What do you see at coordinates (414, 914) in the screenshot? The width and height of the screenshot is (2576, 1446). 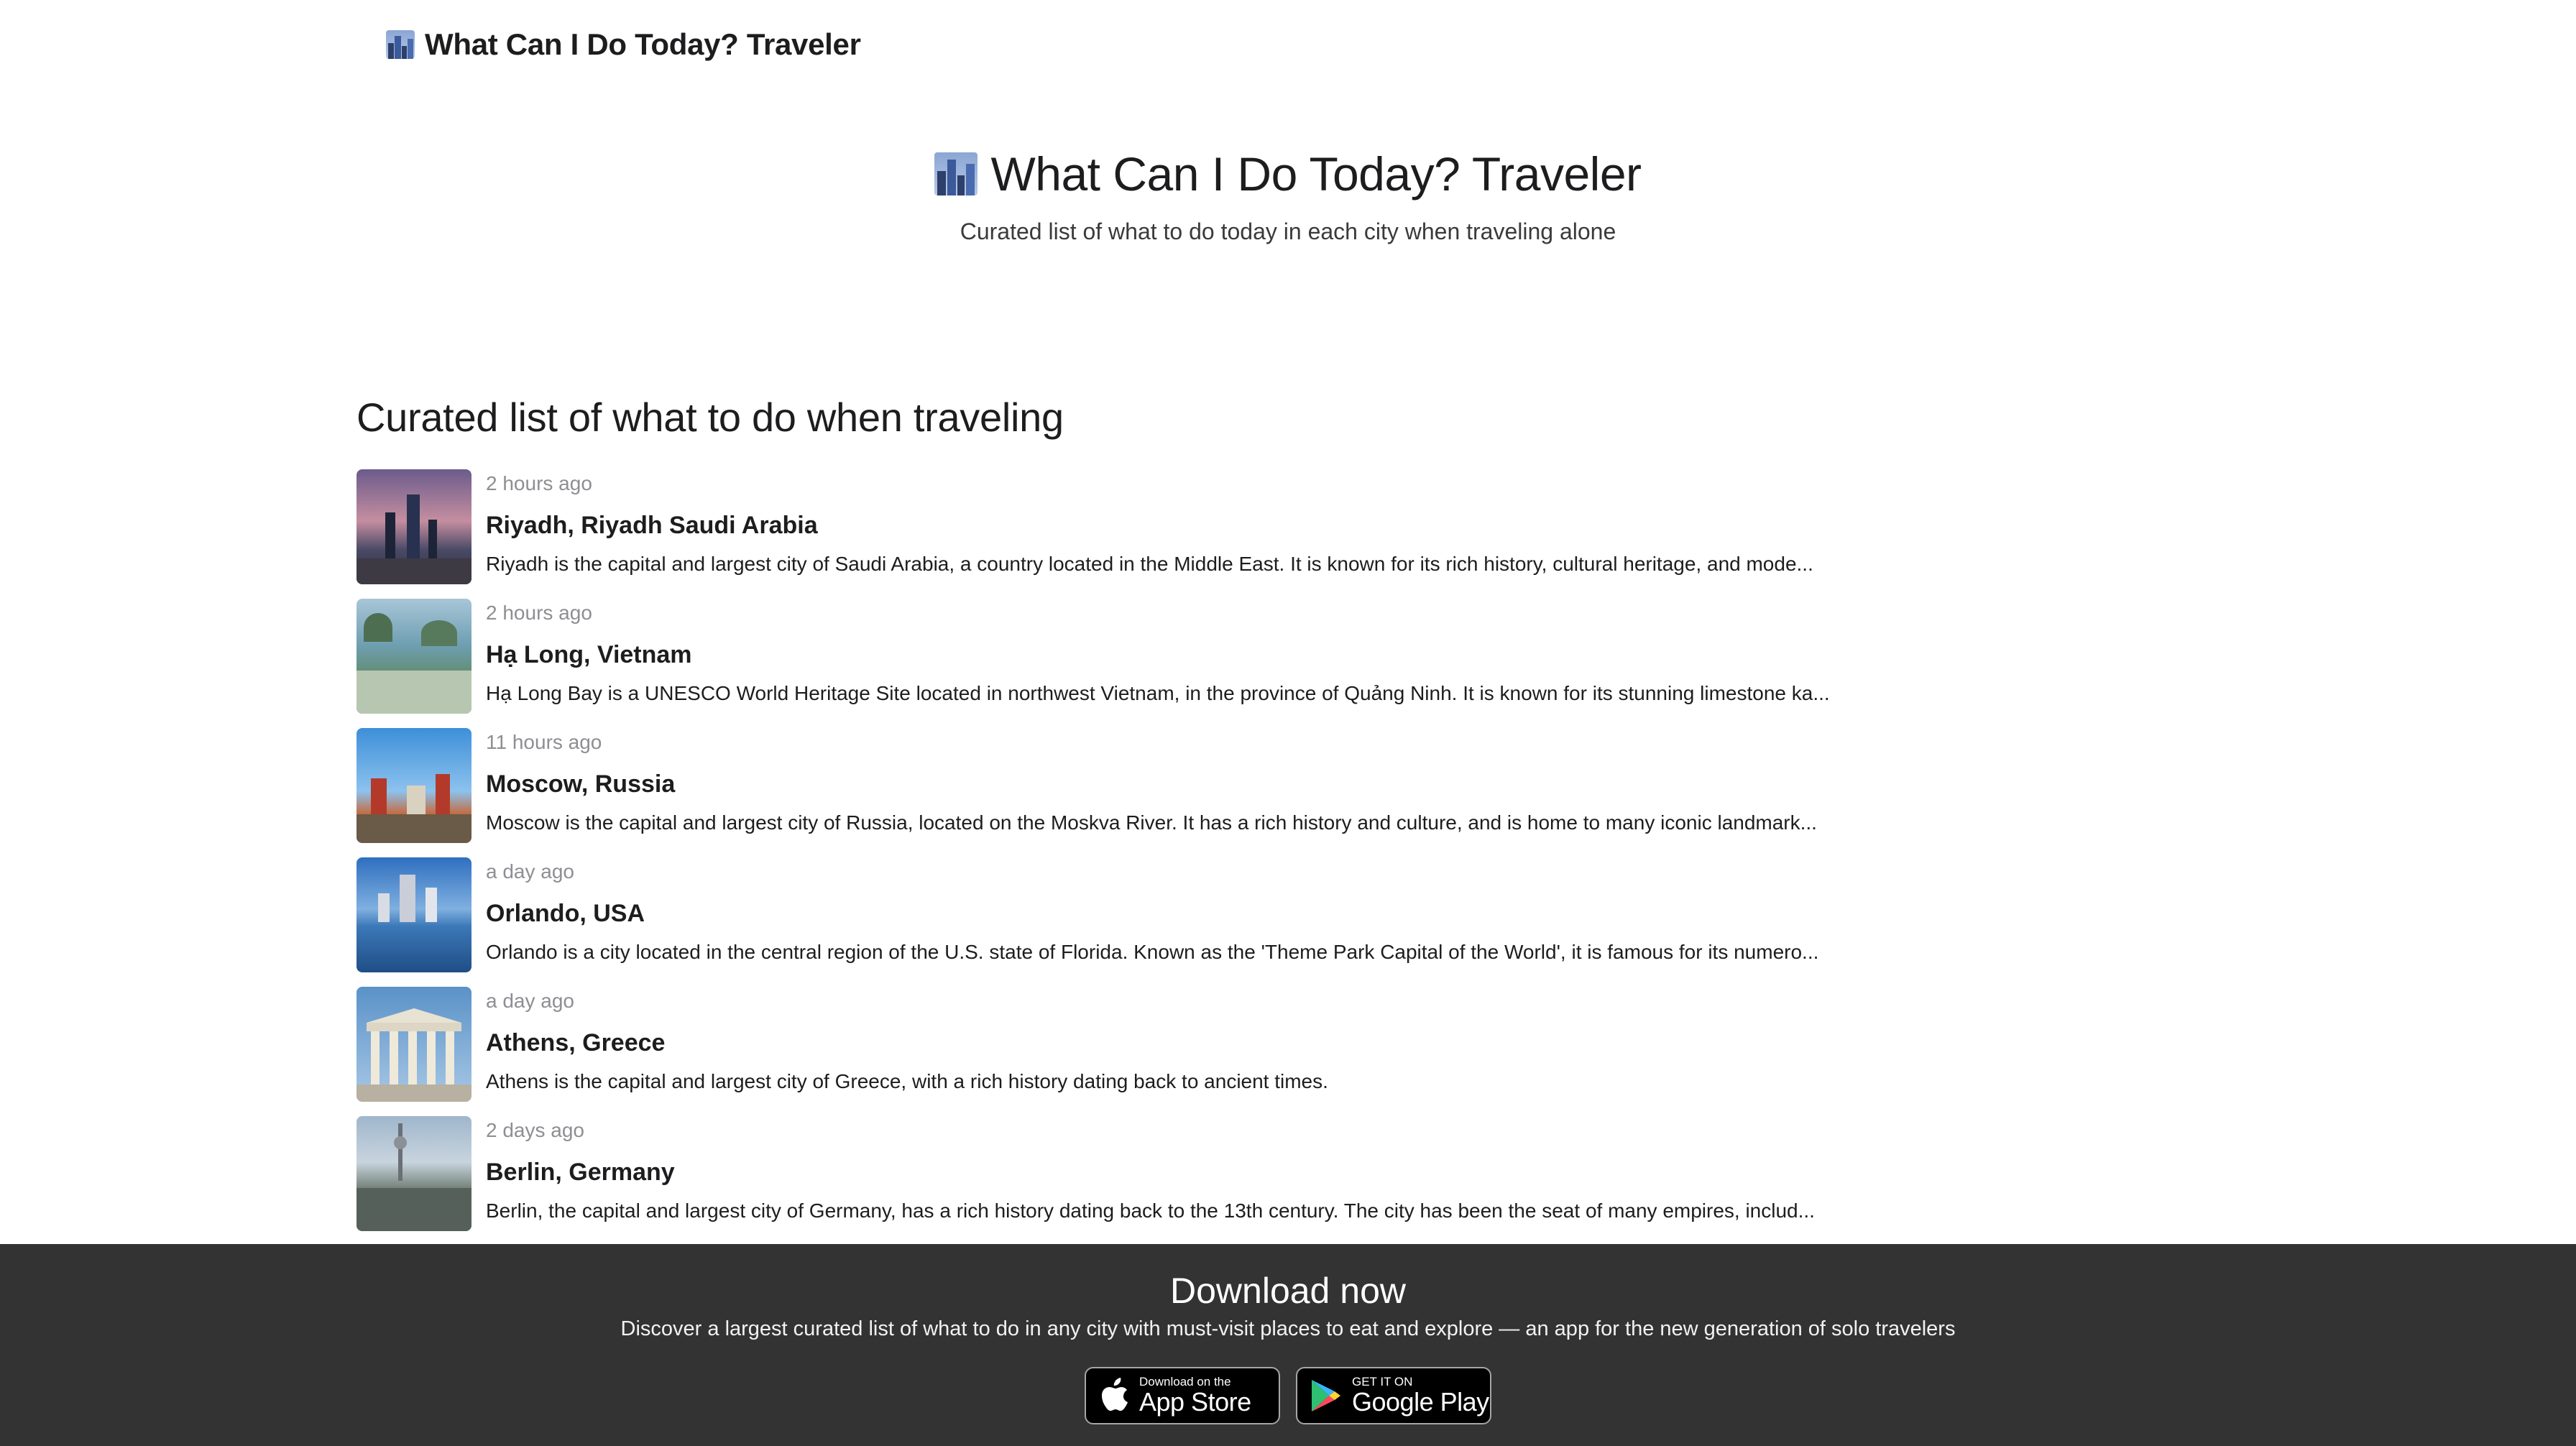 I see `orlando-thumbnail` at bounding box center [414, 914].